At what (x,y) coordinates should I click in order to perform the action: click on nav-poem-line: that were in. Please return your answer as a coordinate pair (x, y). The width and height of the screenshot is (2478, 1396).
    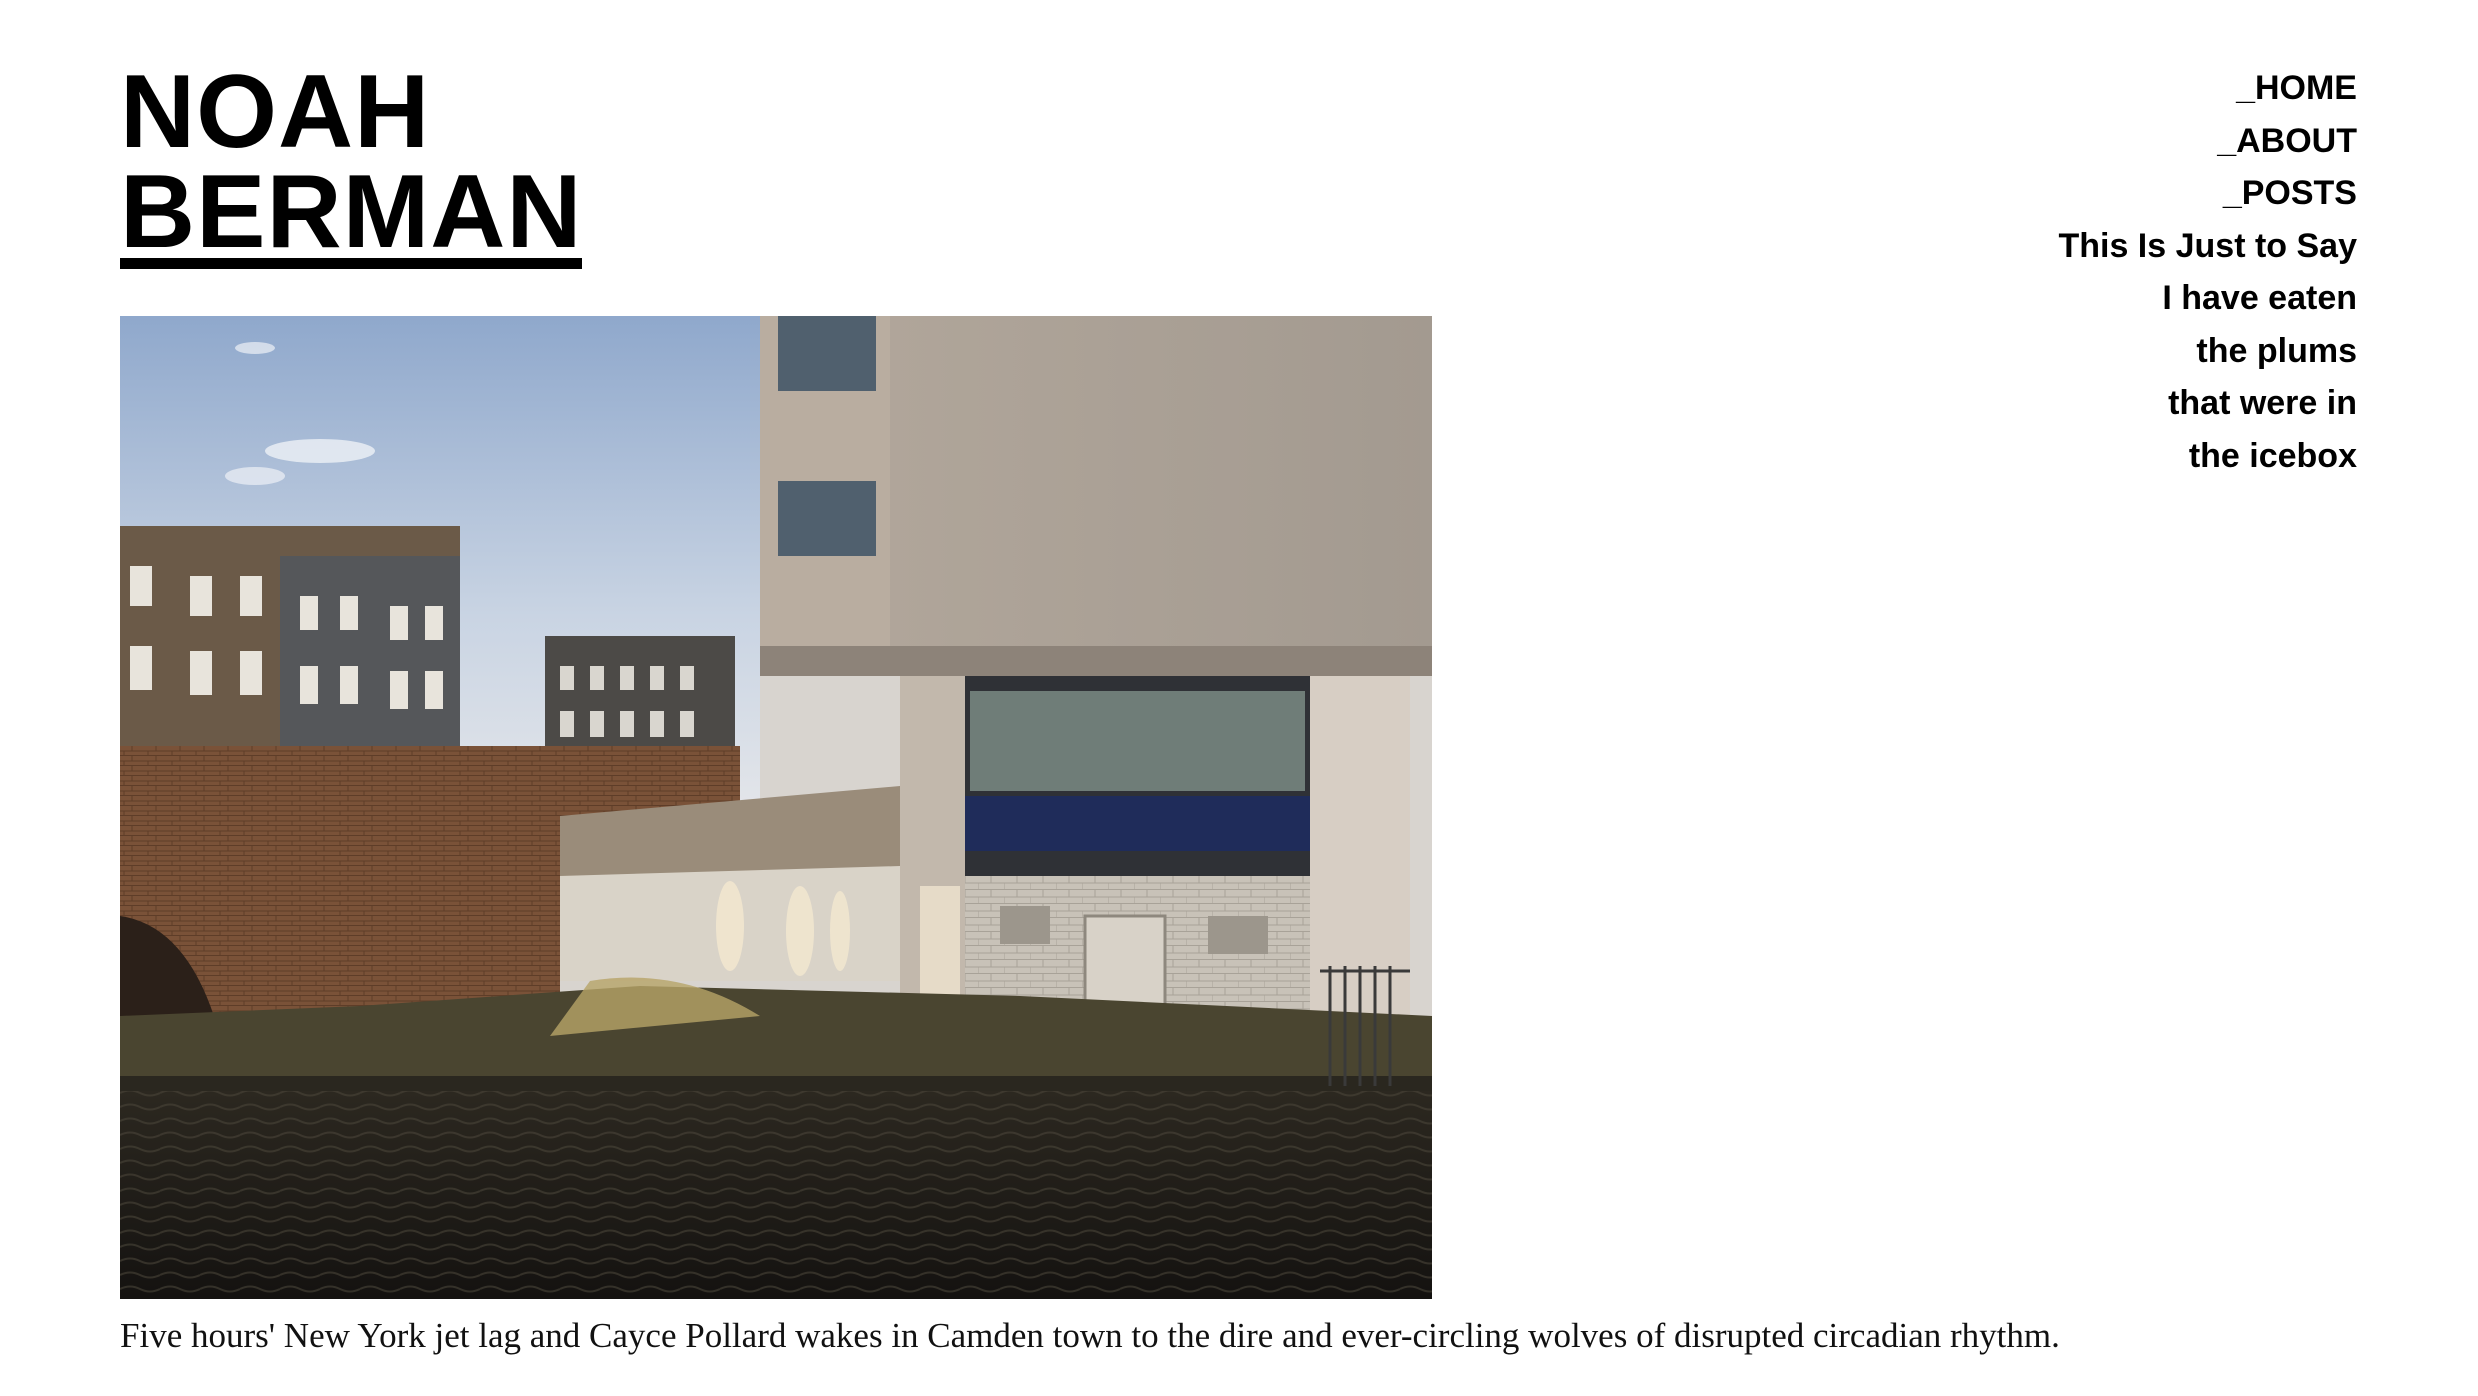
    Looking at the image, I should click on (2262, 403).